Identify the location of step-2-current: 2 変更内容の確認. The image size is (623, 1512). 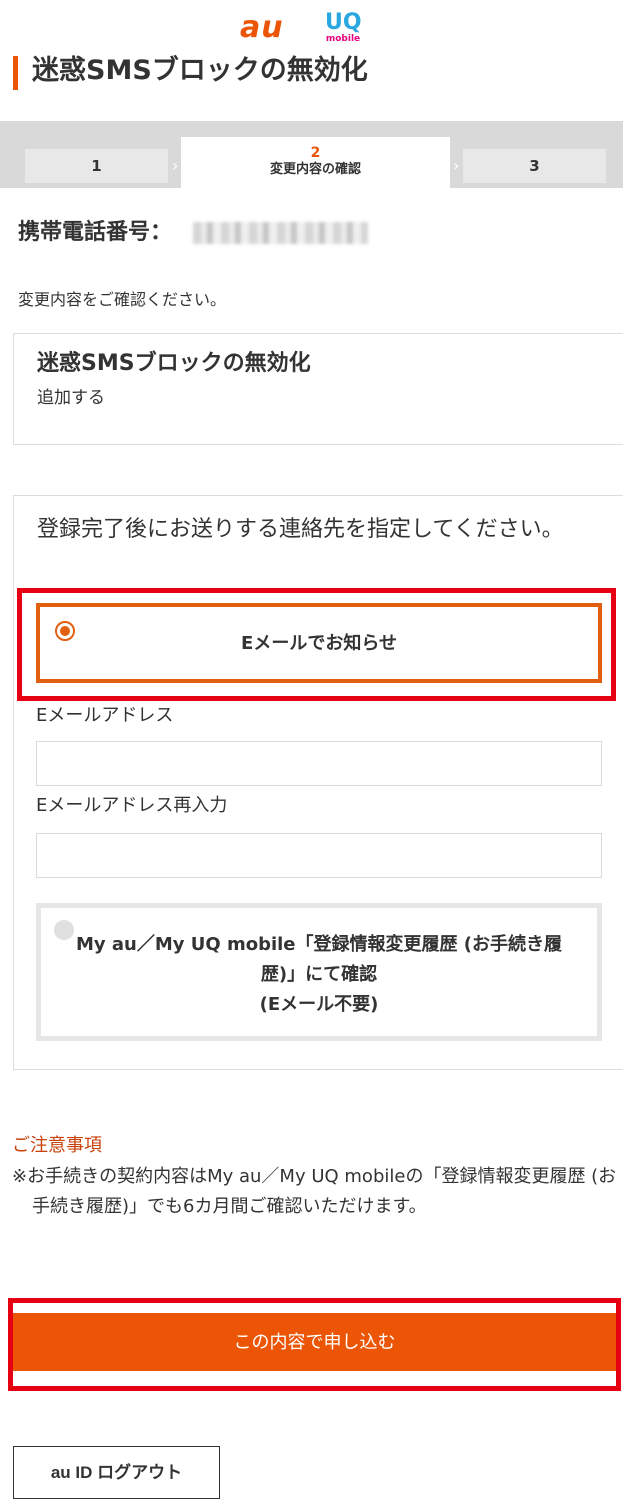
(315, 162).